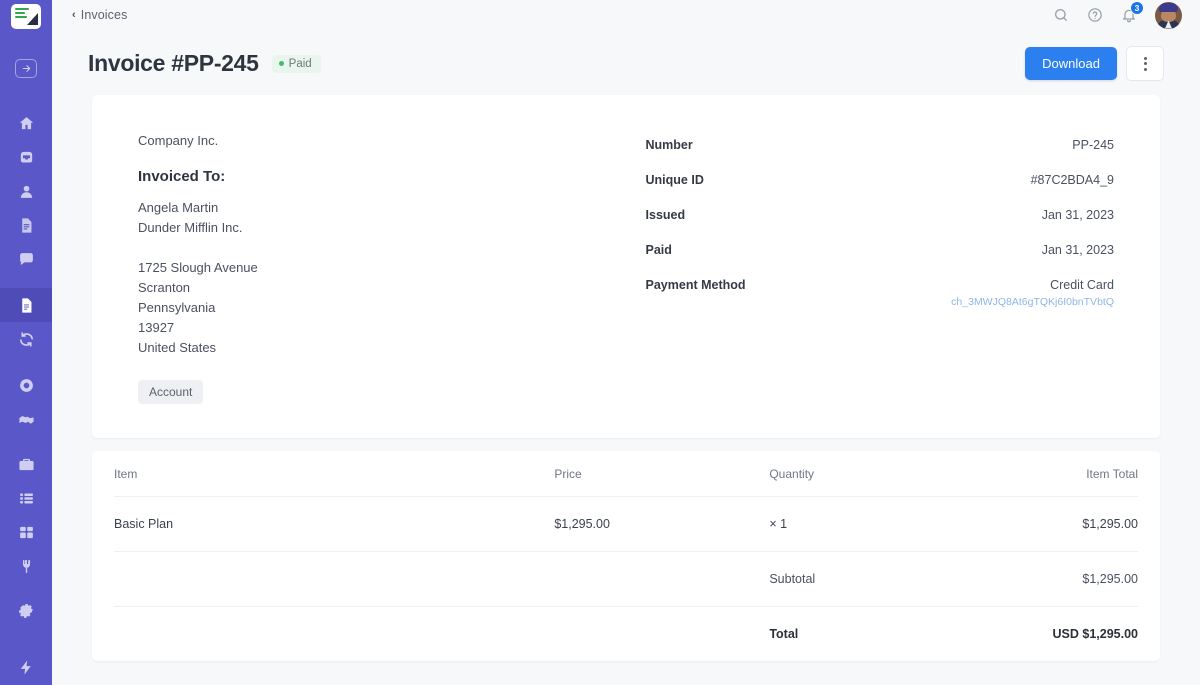  What do you see at coordinates (1117, 15) in the screenshot?
I see `topbar-actions: 3` at bounding box center [1117, 15].